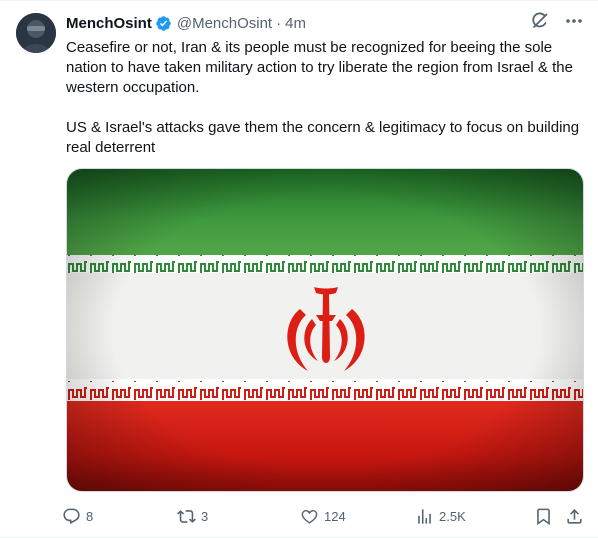 Image resolution: width=598 pixels, height=538 pixels. I want to click on grok-icon, so click(540, 21).